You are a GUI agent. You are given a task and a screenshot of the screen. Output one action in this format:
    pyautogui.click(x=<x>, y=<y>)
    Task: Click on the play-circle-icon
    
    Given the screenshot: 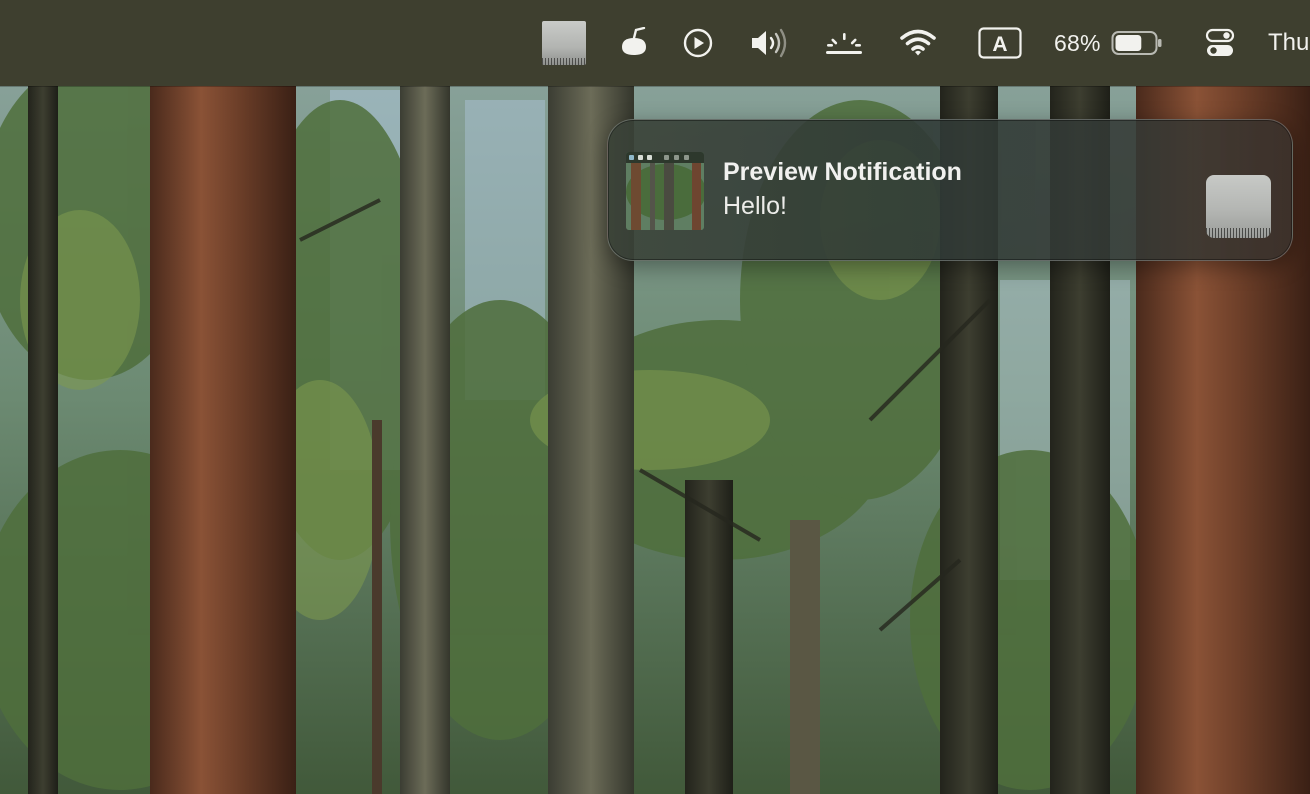 What is the action you would take?
    pyautogui.click(x=698, y=43)
    